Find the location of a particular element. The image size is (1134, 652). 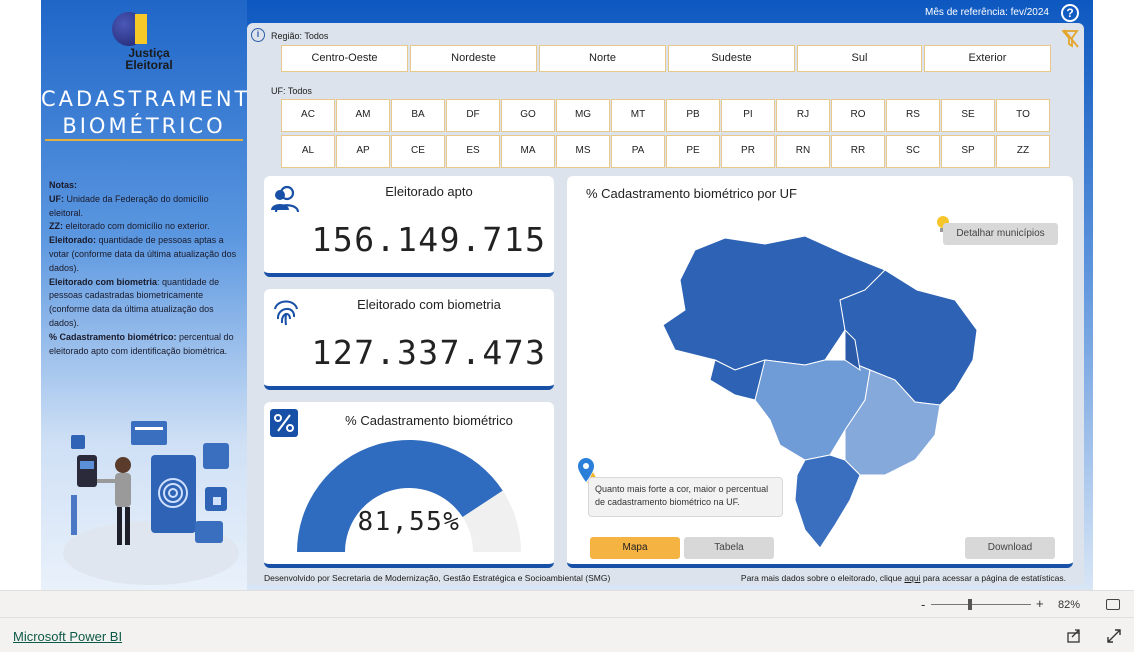

title-divider is located at coordinates (144, 140).